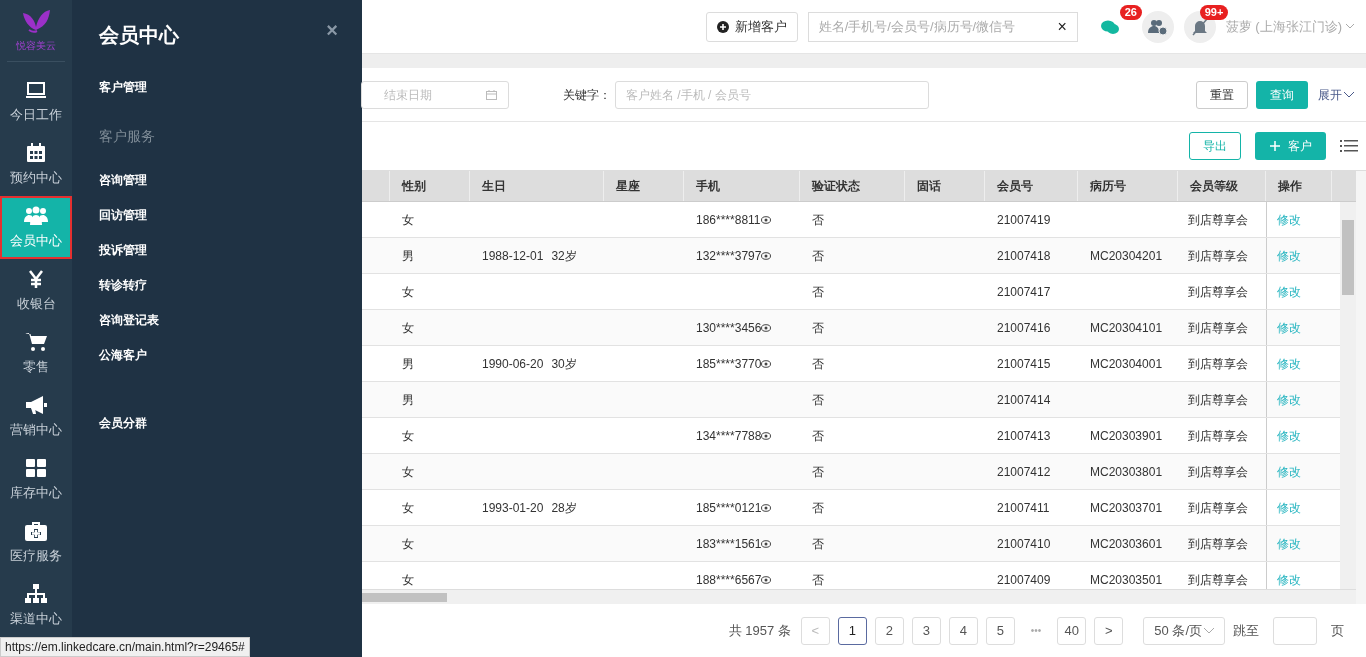 The height and width of the screenshot is (657, 1366). I want to click on chat-bubbles-icon, so click(1109, 26).